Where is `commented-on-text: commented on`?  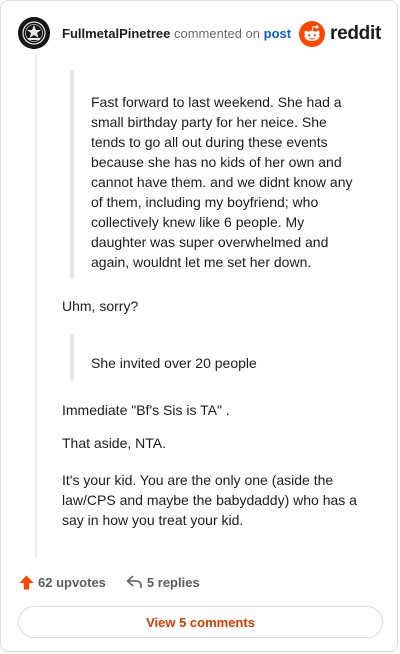 commented-on-text: commented on is located at coordinates (217, 33).